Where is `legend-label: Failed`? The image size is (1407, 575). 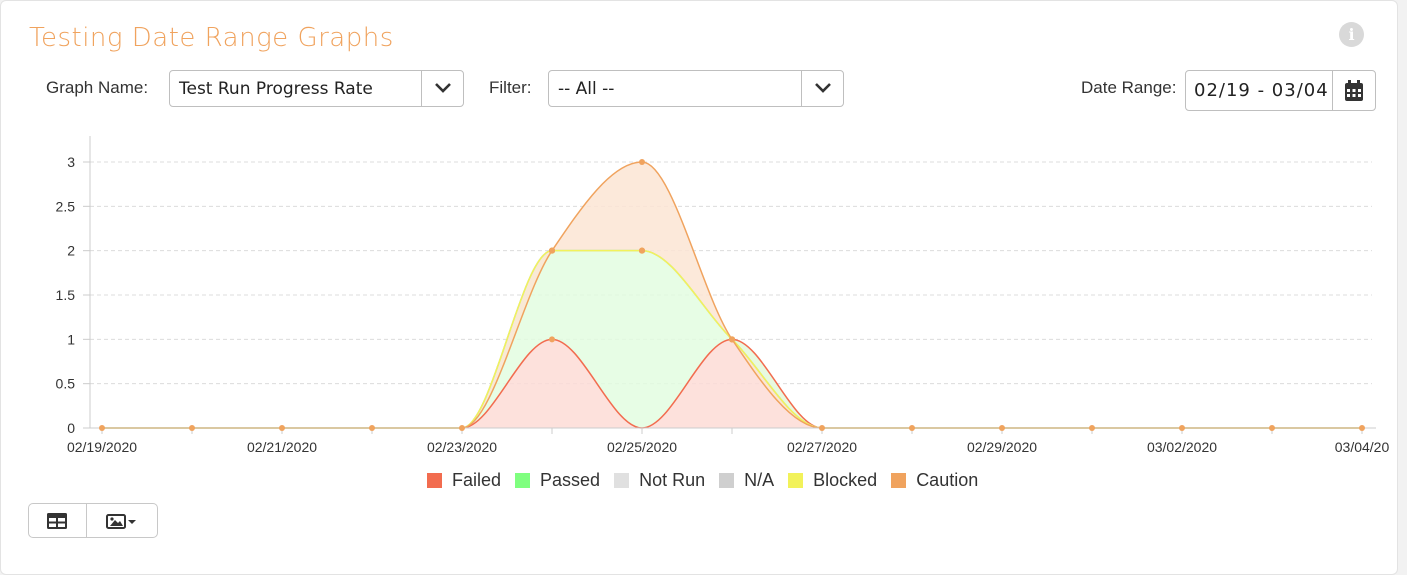
legend-label: Failed is located at coordinates (477, 480).